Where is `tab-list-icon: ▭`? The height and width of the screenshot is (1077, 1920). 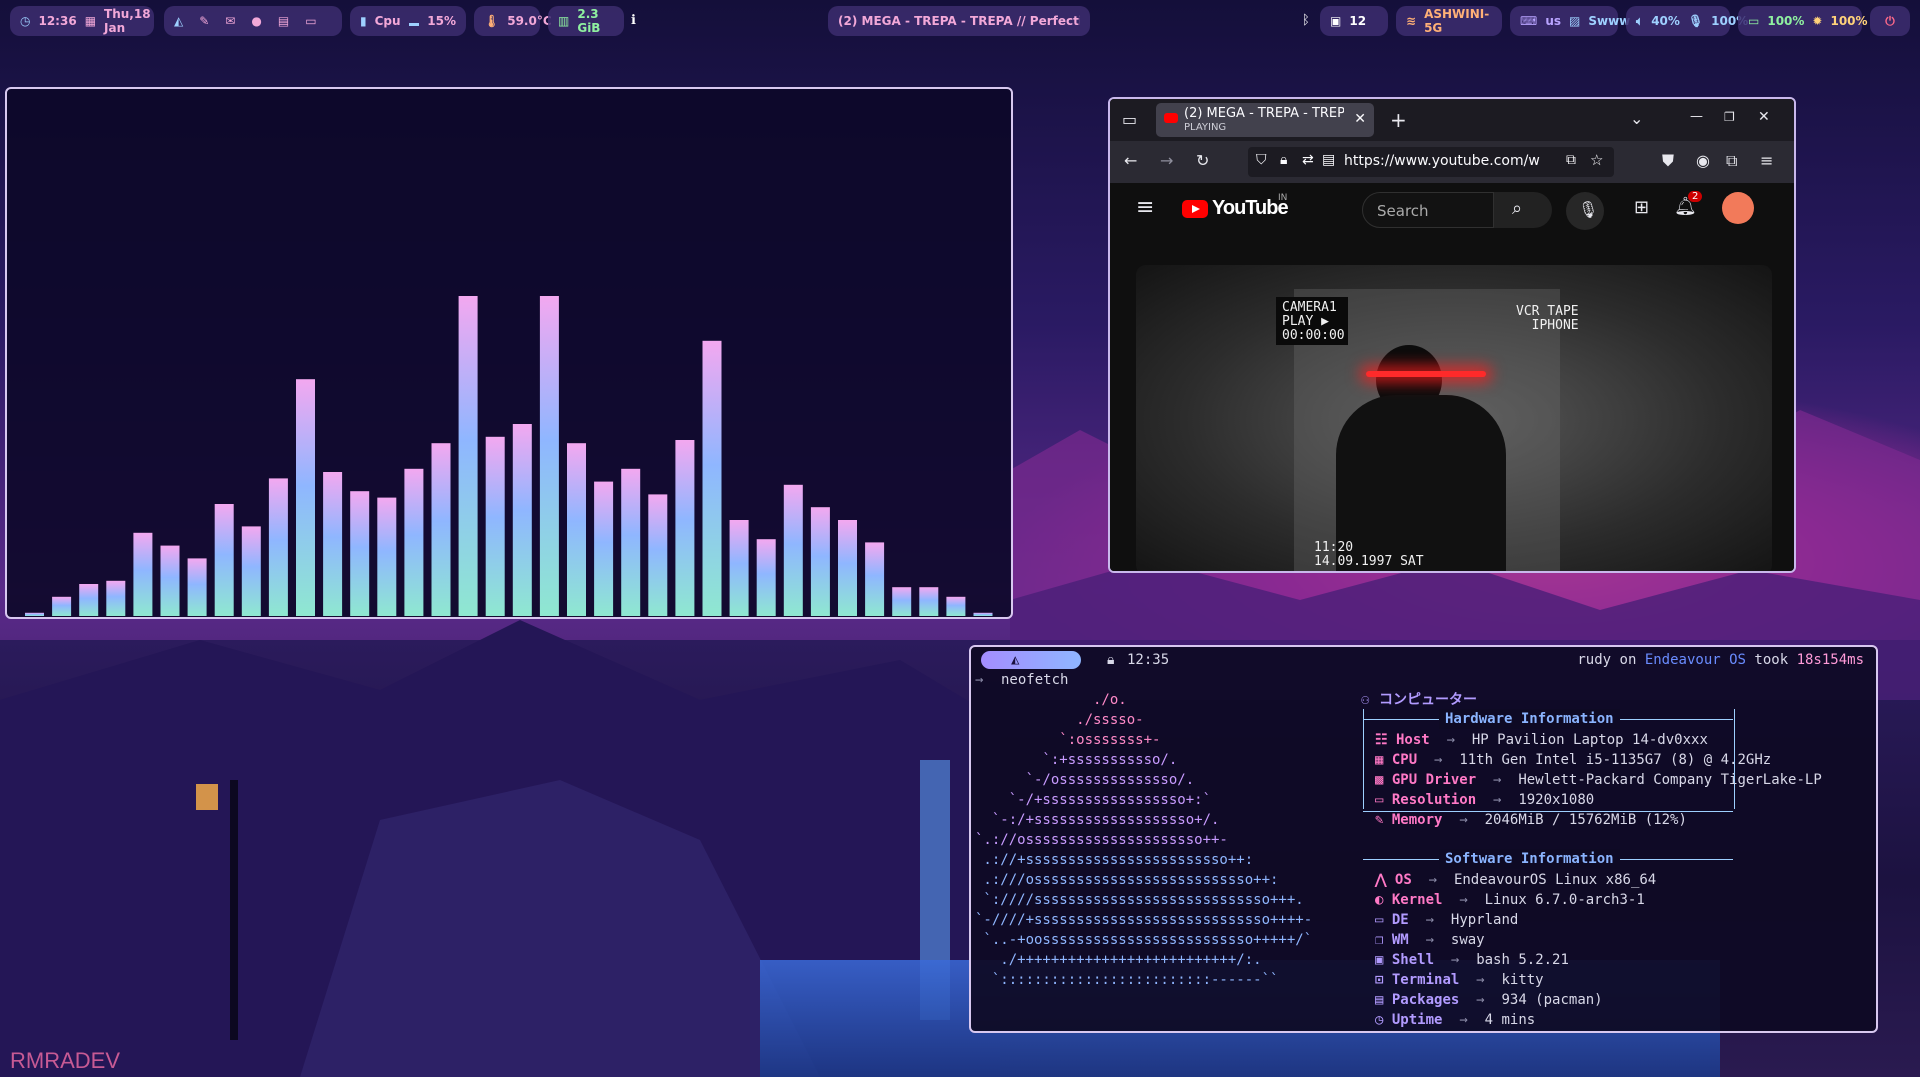 tab-list-icon: ▭ is located at coordinates (1129, 119).